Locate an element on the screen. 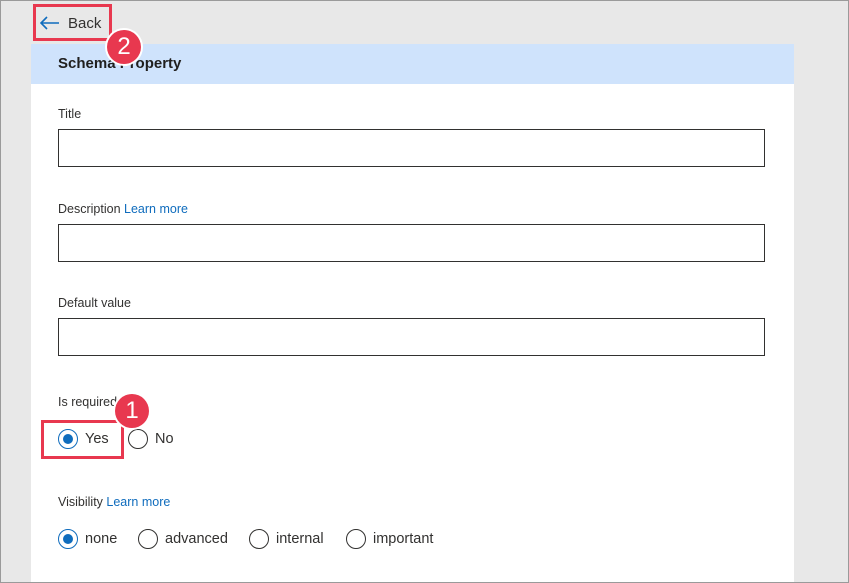 The image size is (849, 583). radio-visibility-important: important is located at coordinates (389, 539).